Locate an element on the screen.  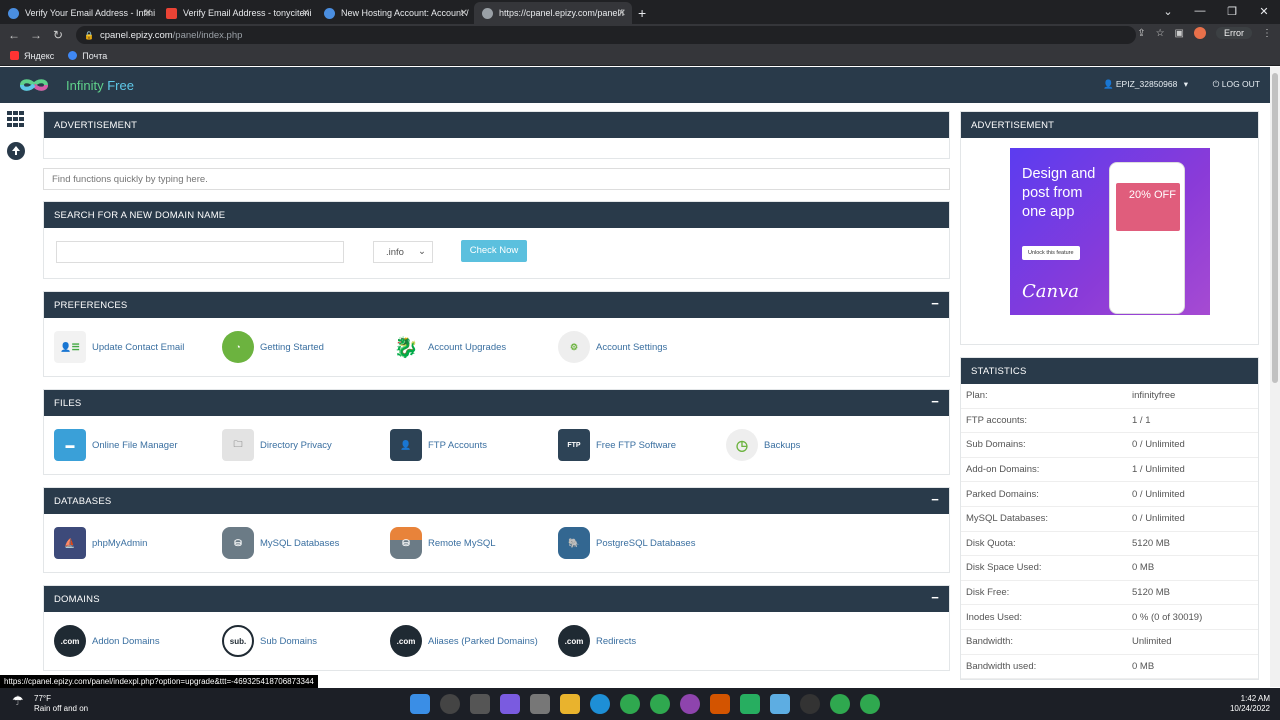
addon-domain-icon: .com is located at coordinates (70, 641).